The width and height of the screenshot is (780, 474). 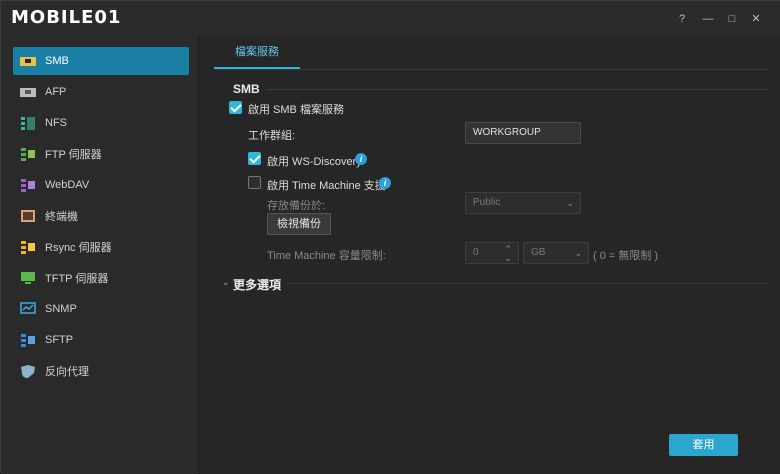 What do you see at coordinates (246, 89) in the screenshot?
I see `section-title: SMB` at bounding box center [246, 89].